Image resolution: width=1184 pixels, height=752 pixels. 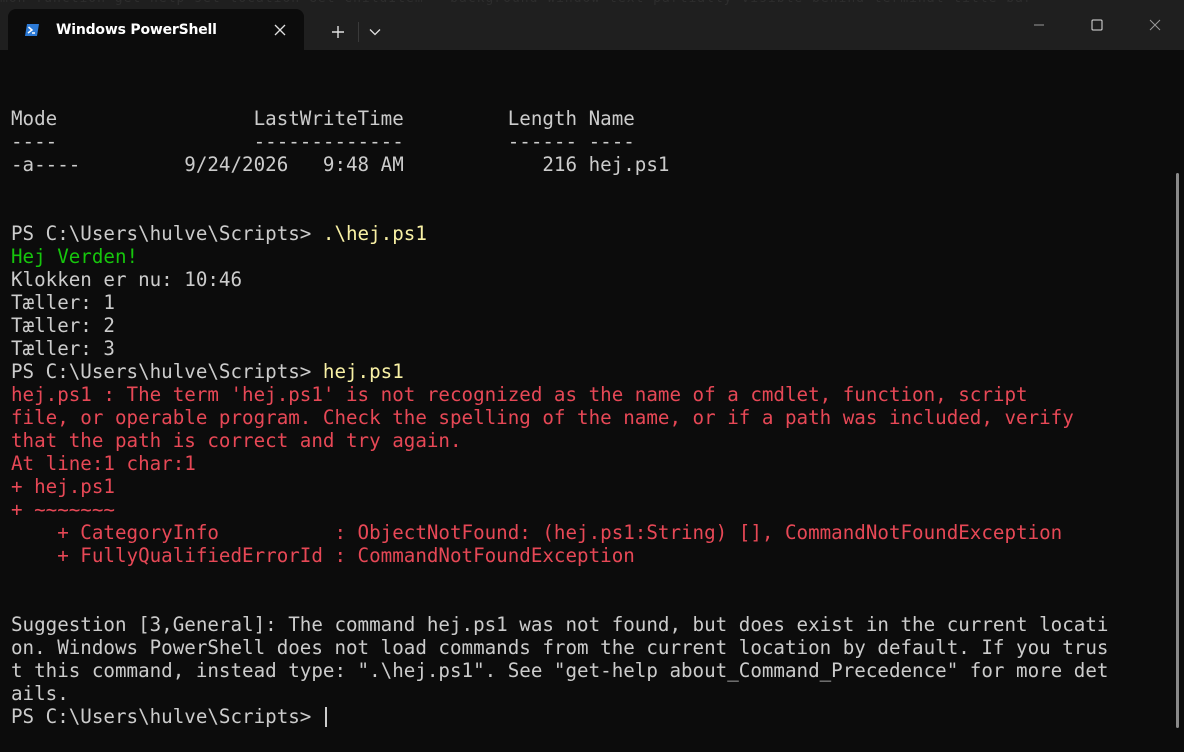 I want to click on chevron-down-icon, so click(x=375, y=32).